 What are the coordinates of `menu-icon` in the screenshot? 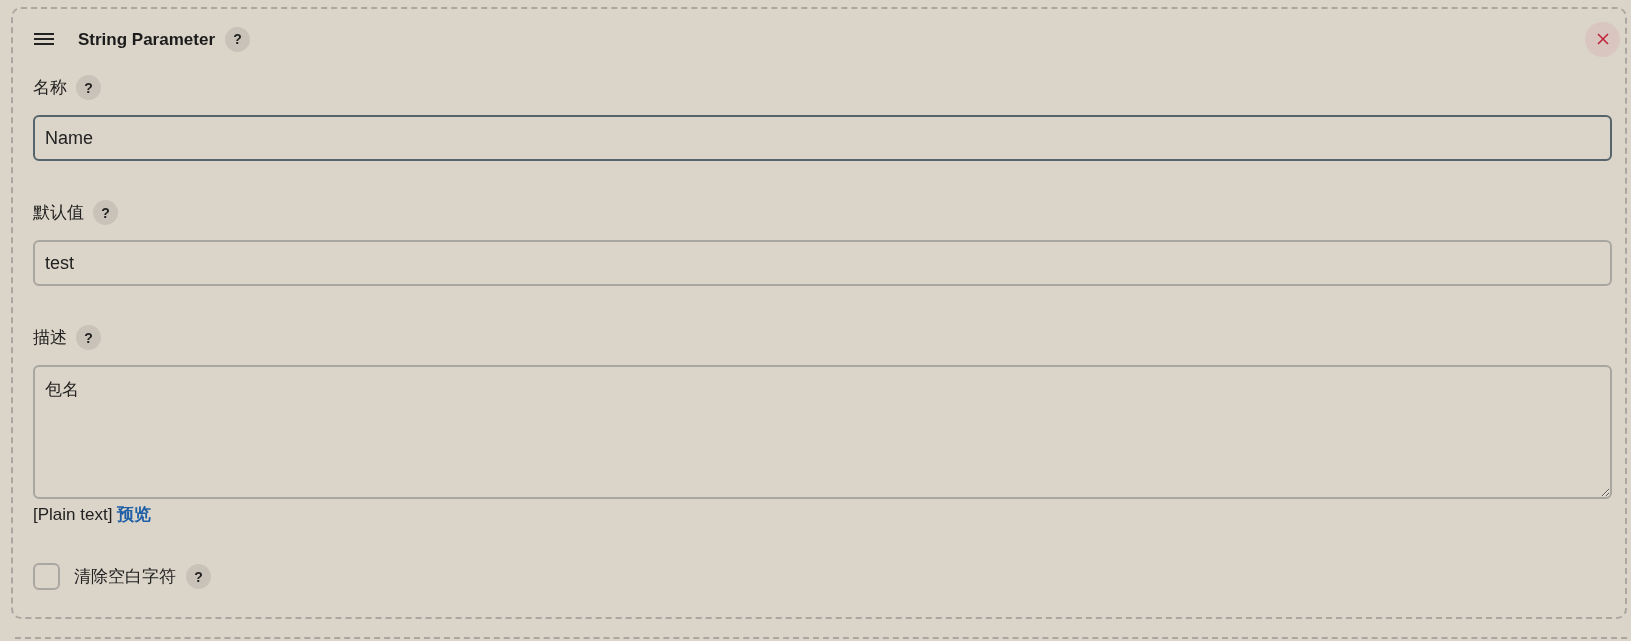 It's located at (44, 39).